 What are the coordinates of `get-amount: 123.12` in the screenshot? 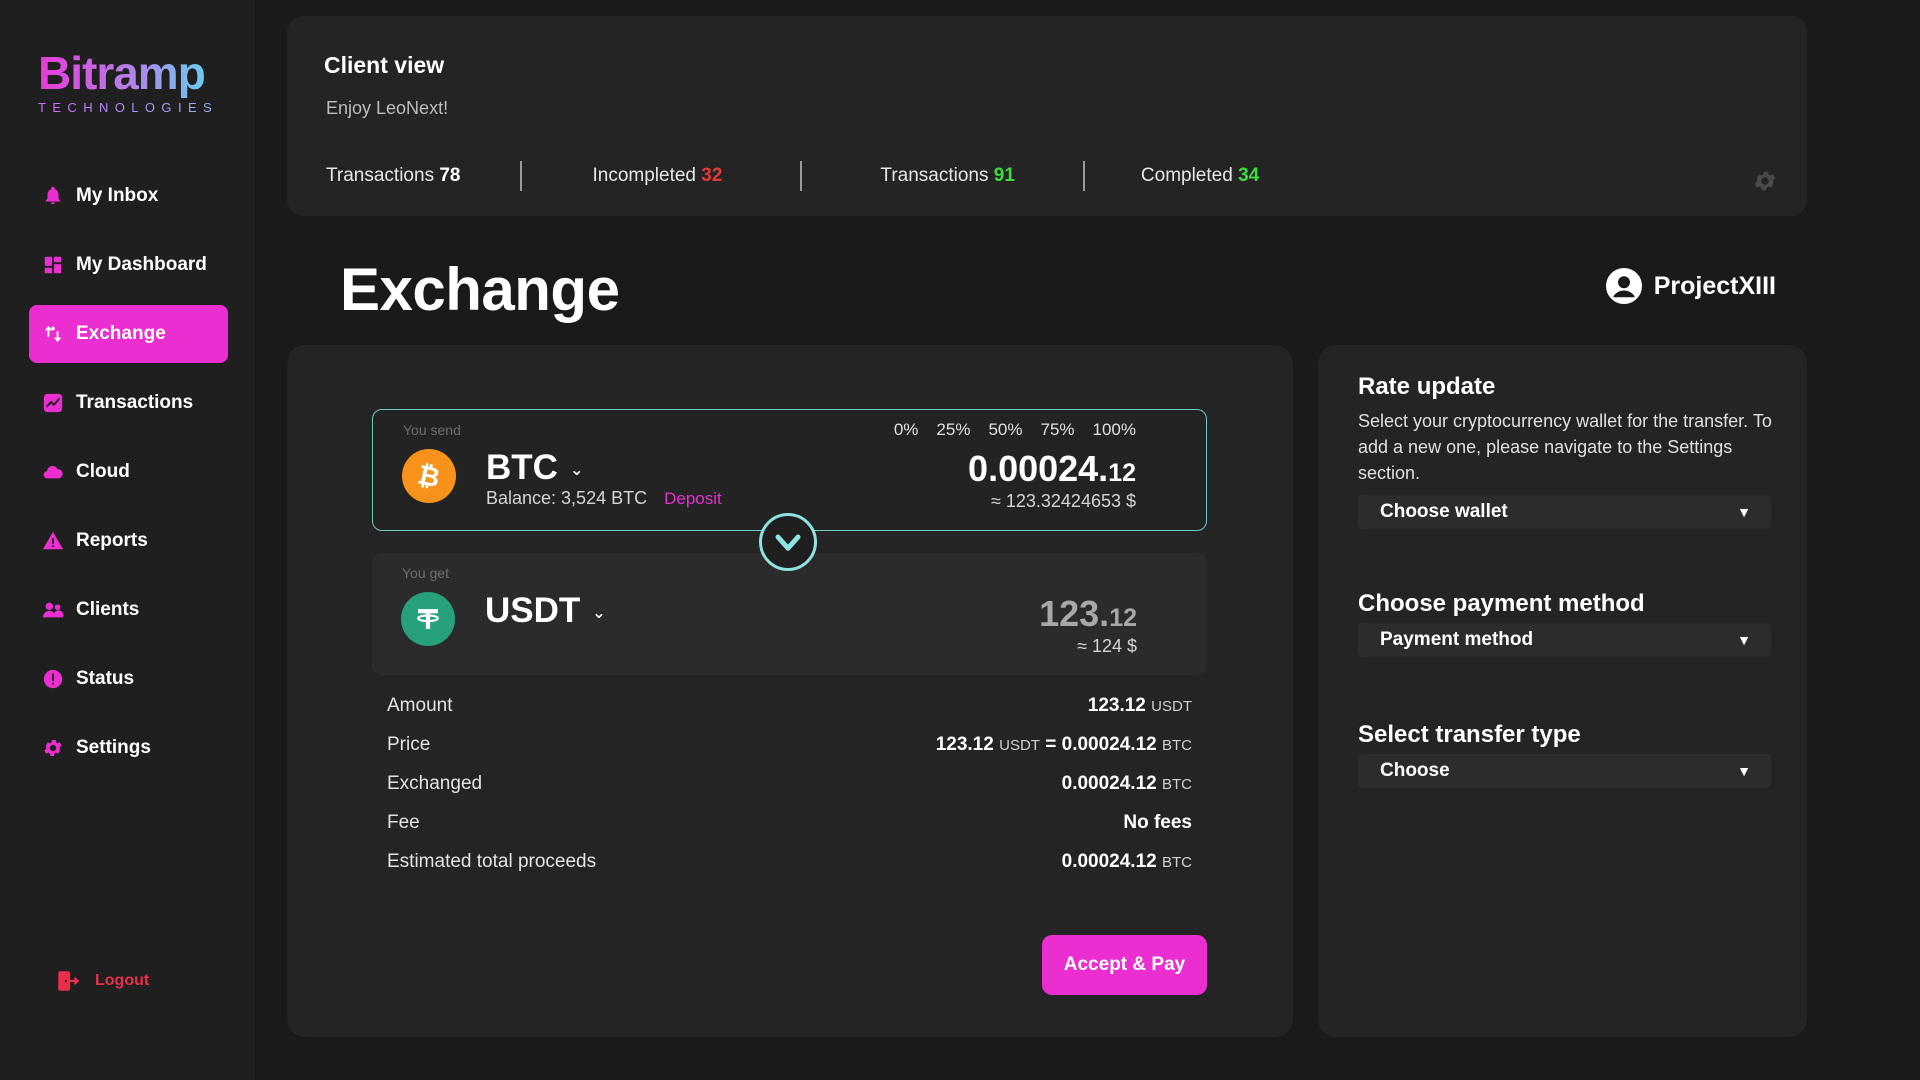 It's located at (1088, 614).